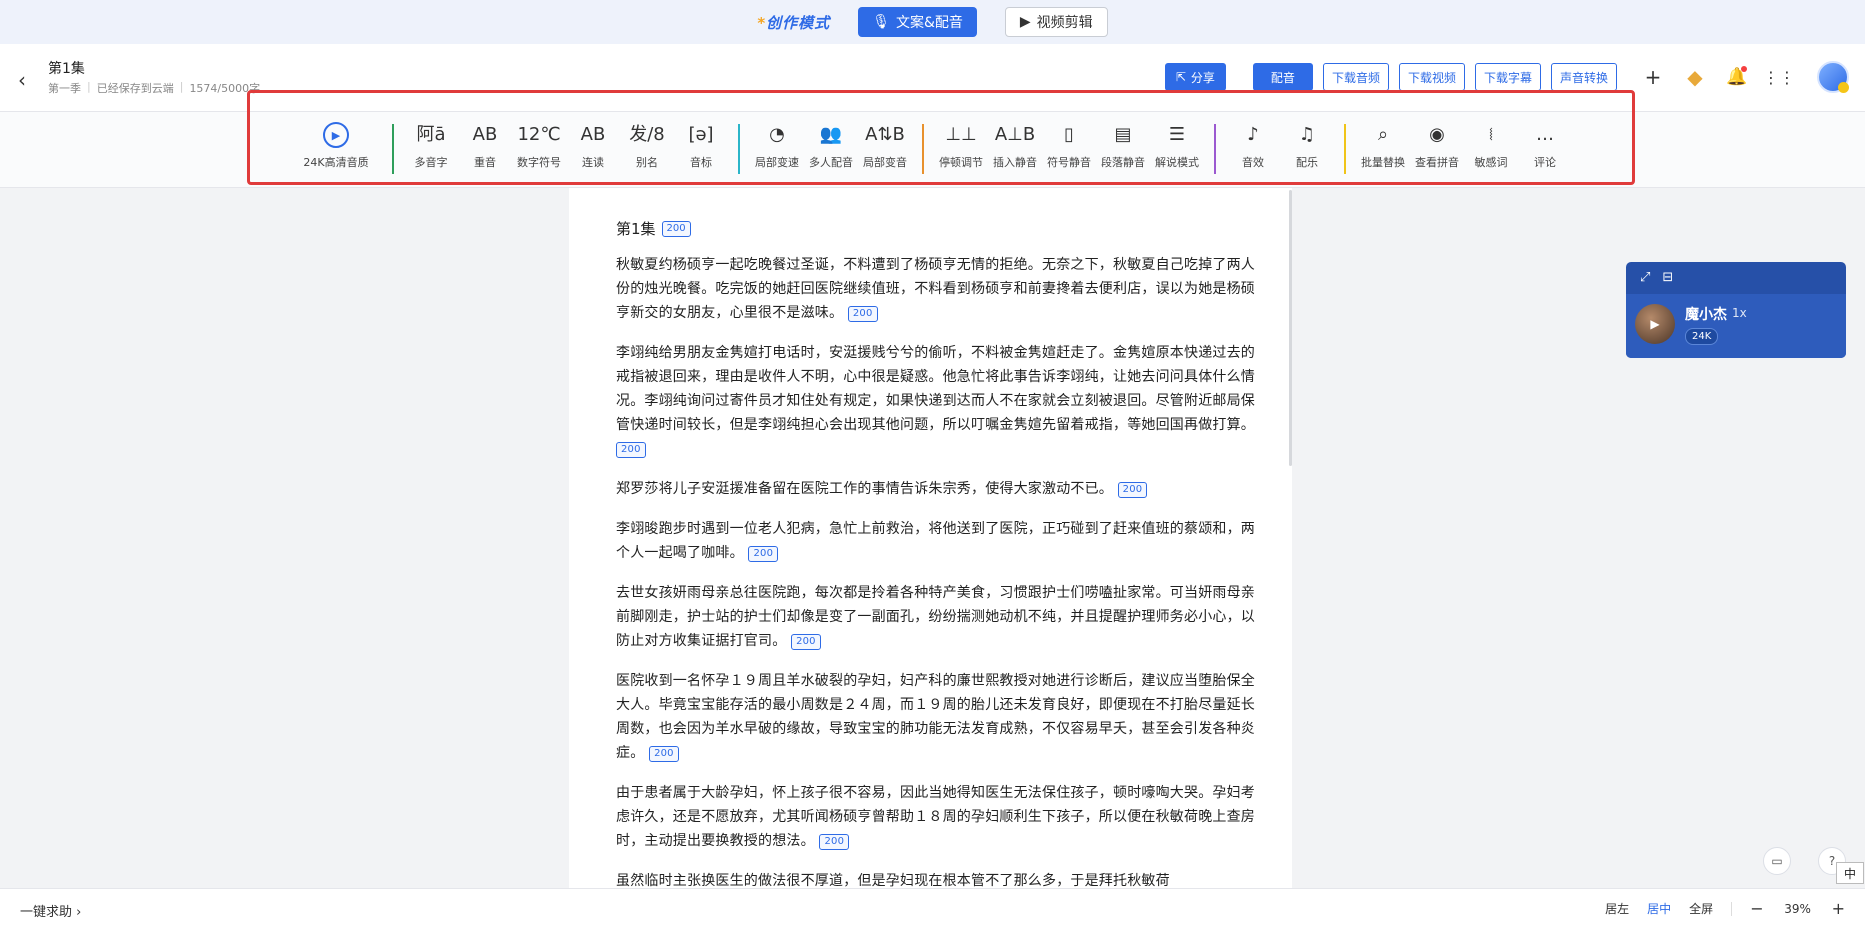 The image size is (1865, 929). I want to click on fullscreen-option: 全屏, so click(1701, 908).